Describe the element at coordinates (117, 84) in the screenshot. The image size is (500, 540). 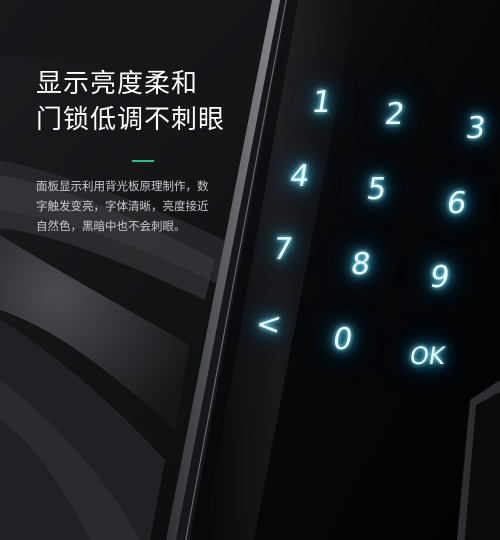
I see `headline-line-1: 显示亮度柔和` at that location.